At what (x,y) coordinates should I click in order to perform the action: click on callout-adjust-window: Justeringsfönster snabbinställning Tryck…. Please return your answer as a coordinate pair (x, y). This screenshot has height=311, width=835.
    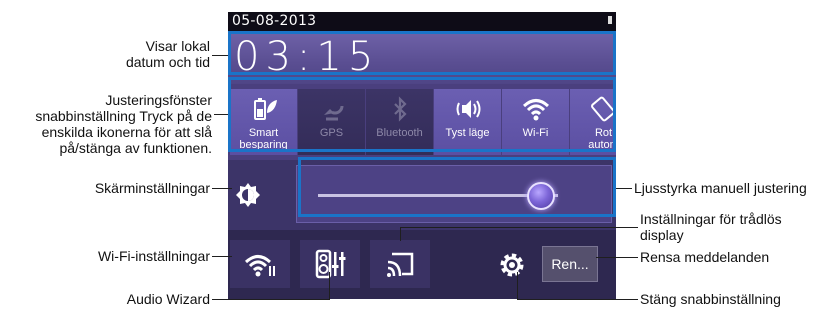
    Looking at the image, I should click on (123, 124).